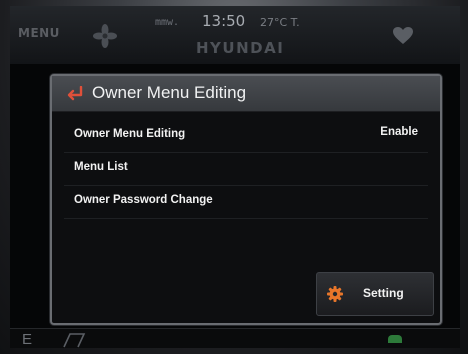 This screenshot has height=354, width=468. I want to click on row-value-enable: Enable, so click(399, 132).